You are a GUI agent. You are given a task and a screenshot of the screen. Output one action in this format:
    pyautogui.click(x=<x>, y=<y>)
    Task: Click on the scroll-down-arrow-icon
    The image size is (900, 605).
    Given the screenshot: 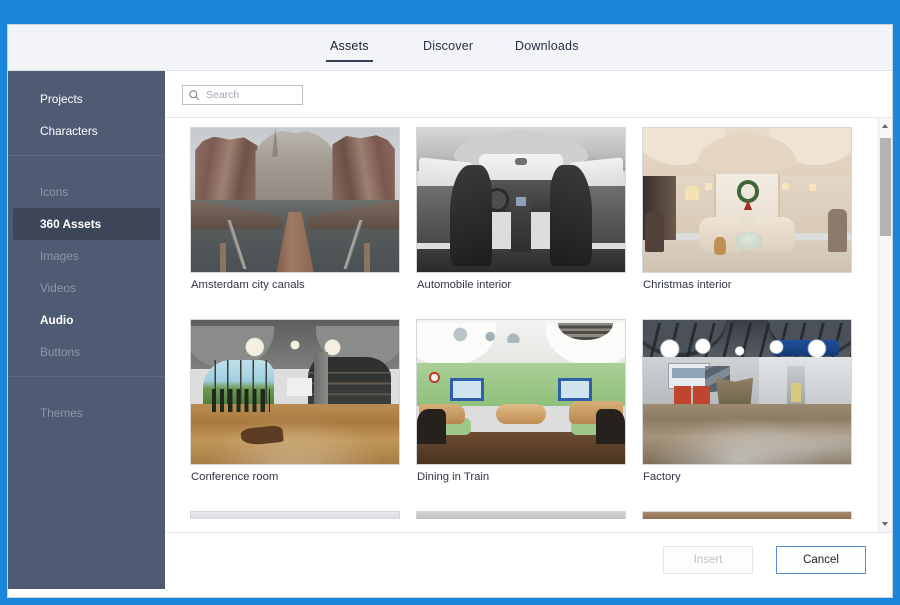 What is the action you would take?
    pyautogui.click(x=885, y=524)
    